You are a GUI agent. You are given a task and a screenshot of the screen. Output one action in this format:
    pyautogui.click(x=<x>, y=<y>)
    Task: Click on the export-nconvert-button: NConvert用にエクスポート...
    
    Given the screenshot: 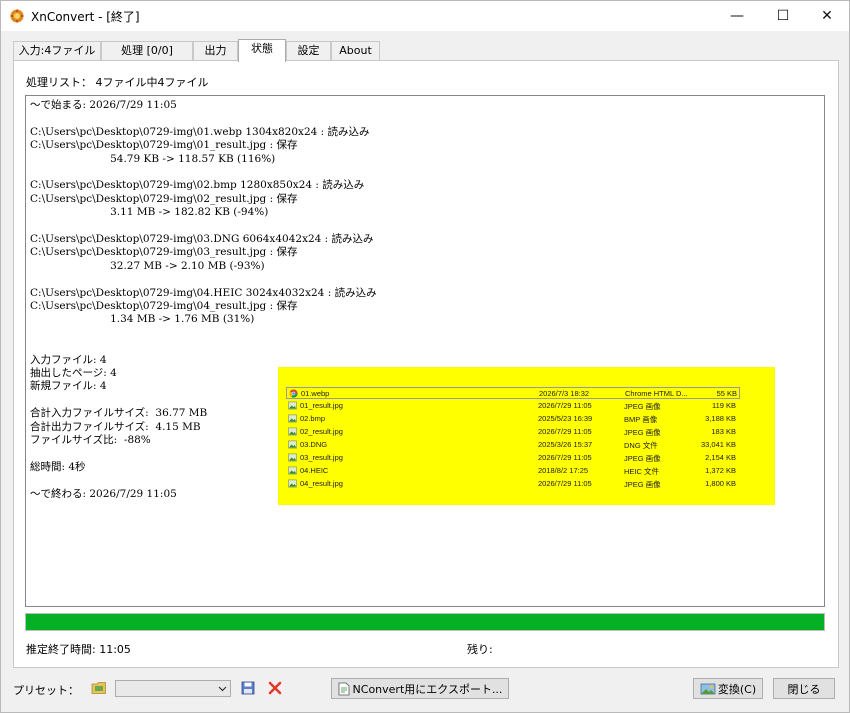 What is the action you would take?
    pyautogui.click(x=420, y=688)
    